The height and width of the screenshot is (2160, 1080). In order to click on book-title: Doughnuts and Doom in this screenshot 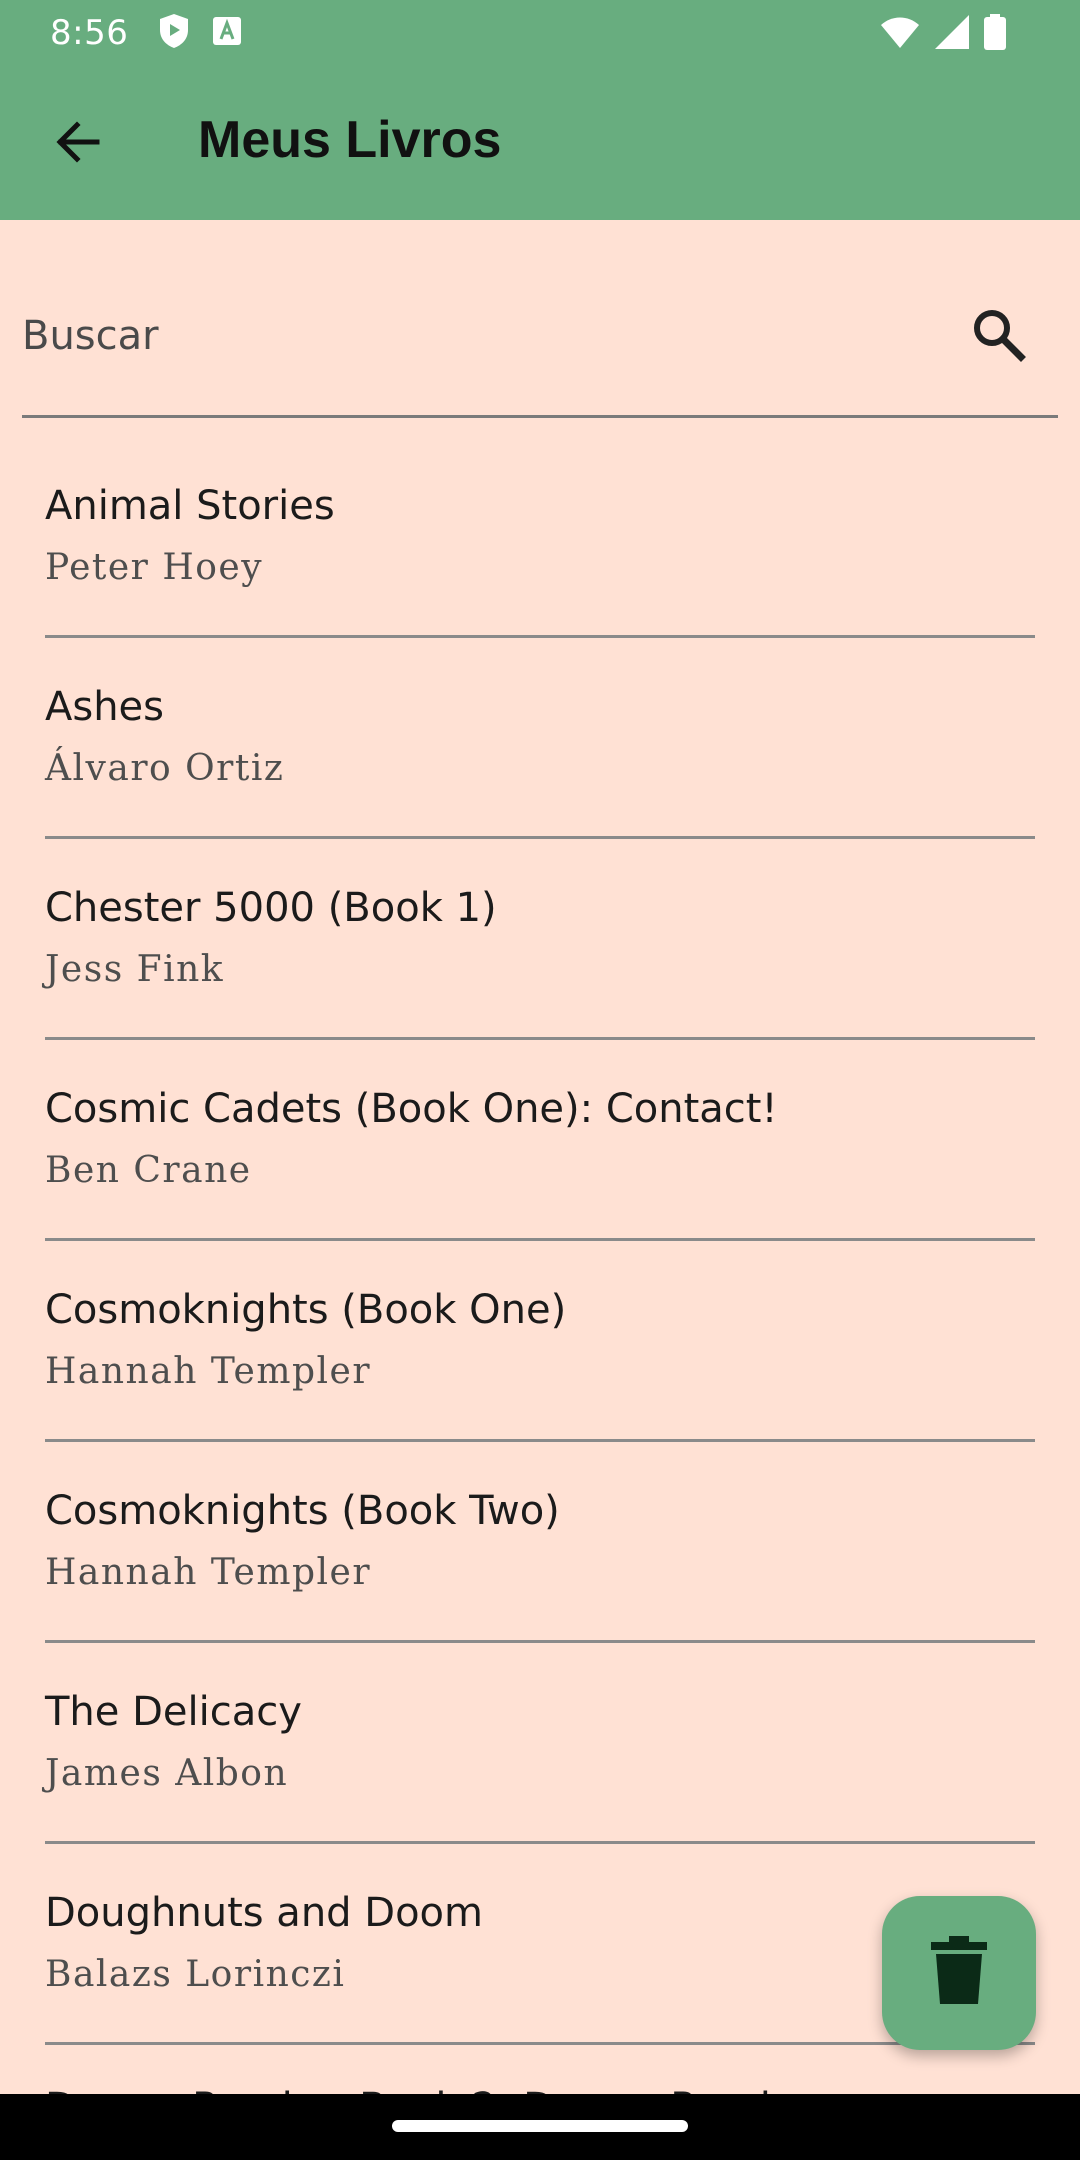, I will do `click(264, 1913)`.